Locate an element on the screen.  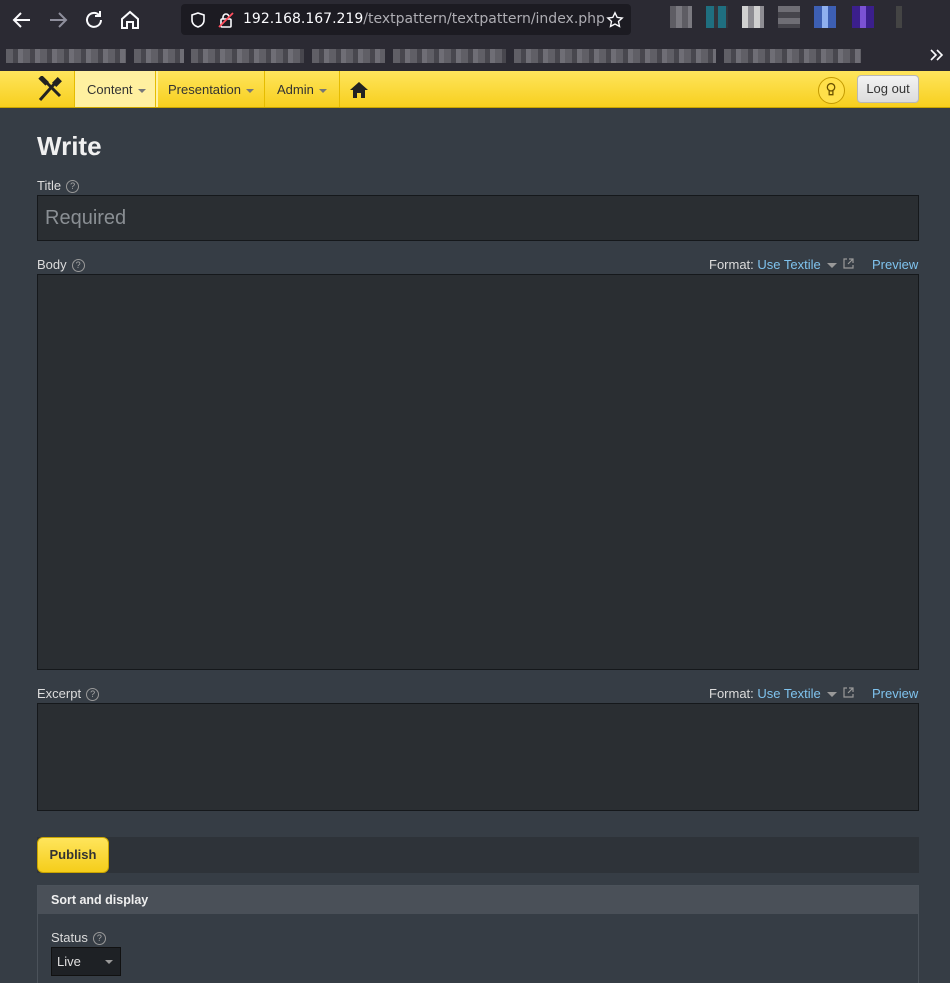
body-format: Format: Use Textile is located at coordinates (781, 264).